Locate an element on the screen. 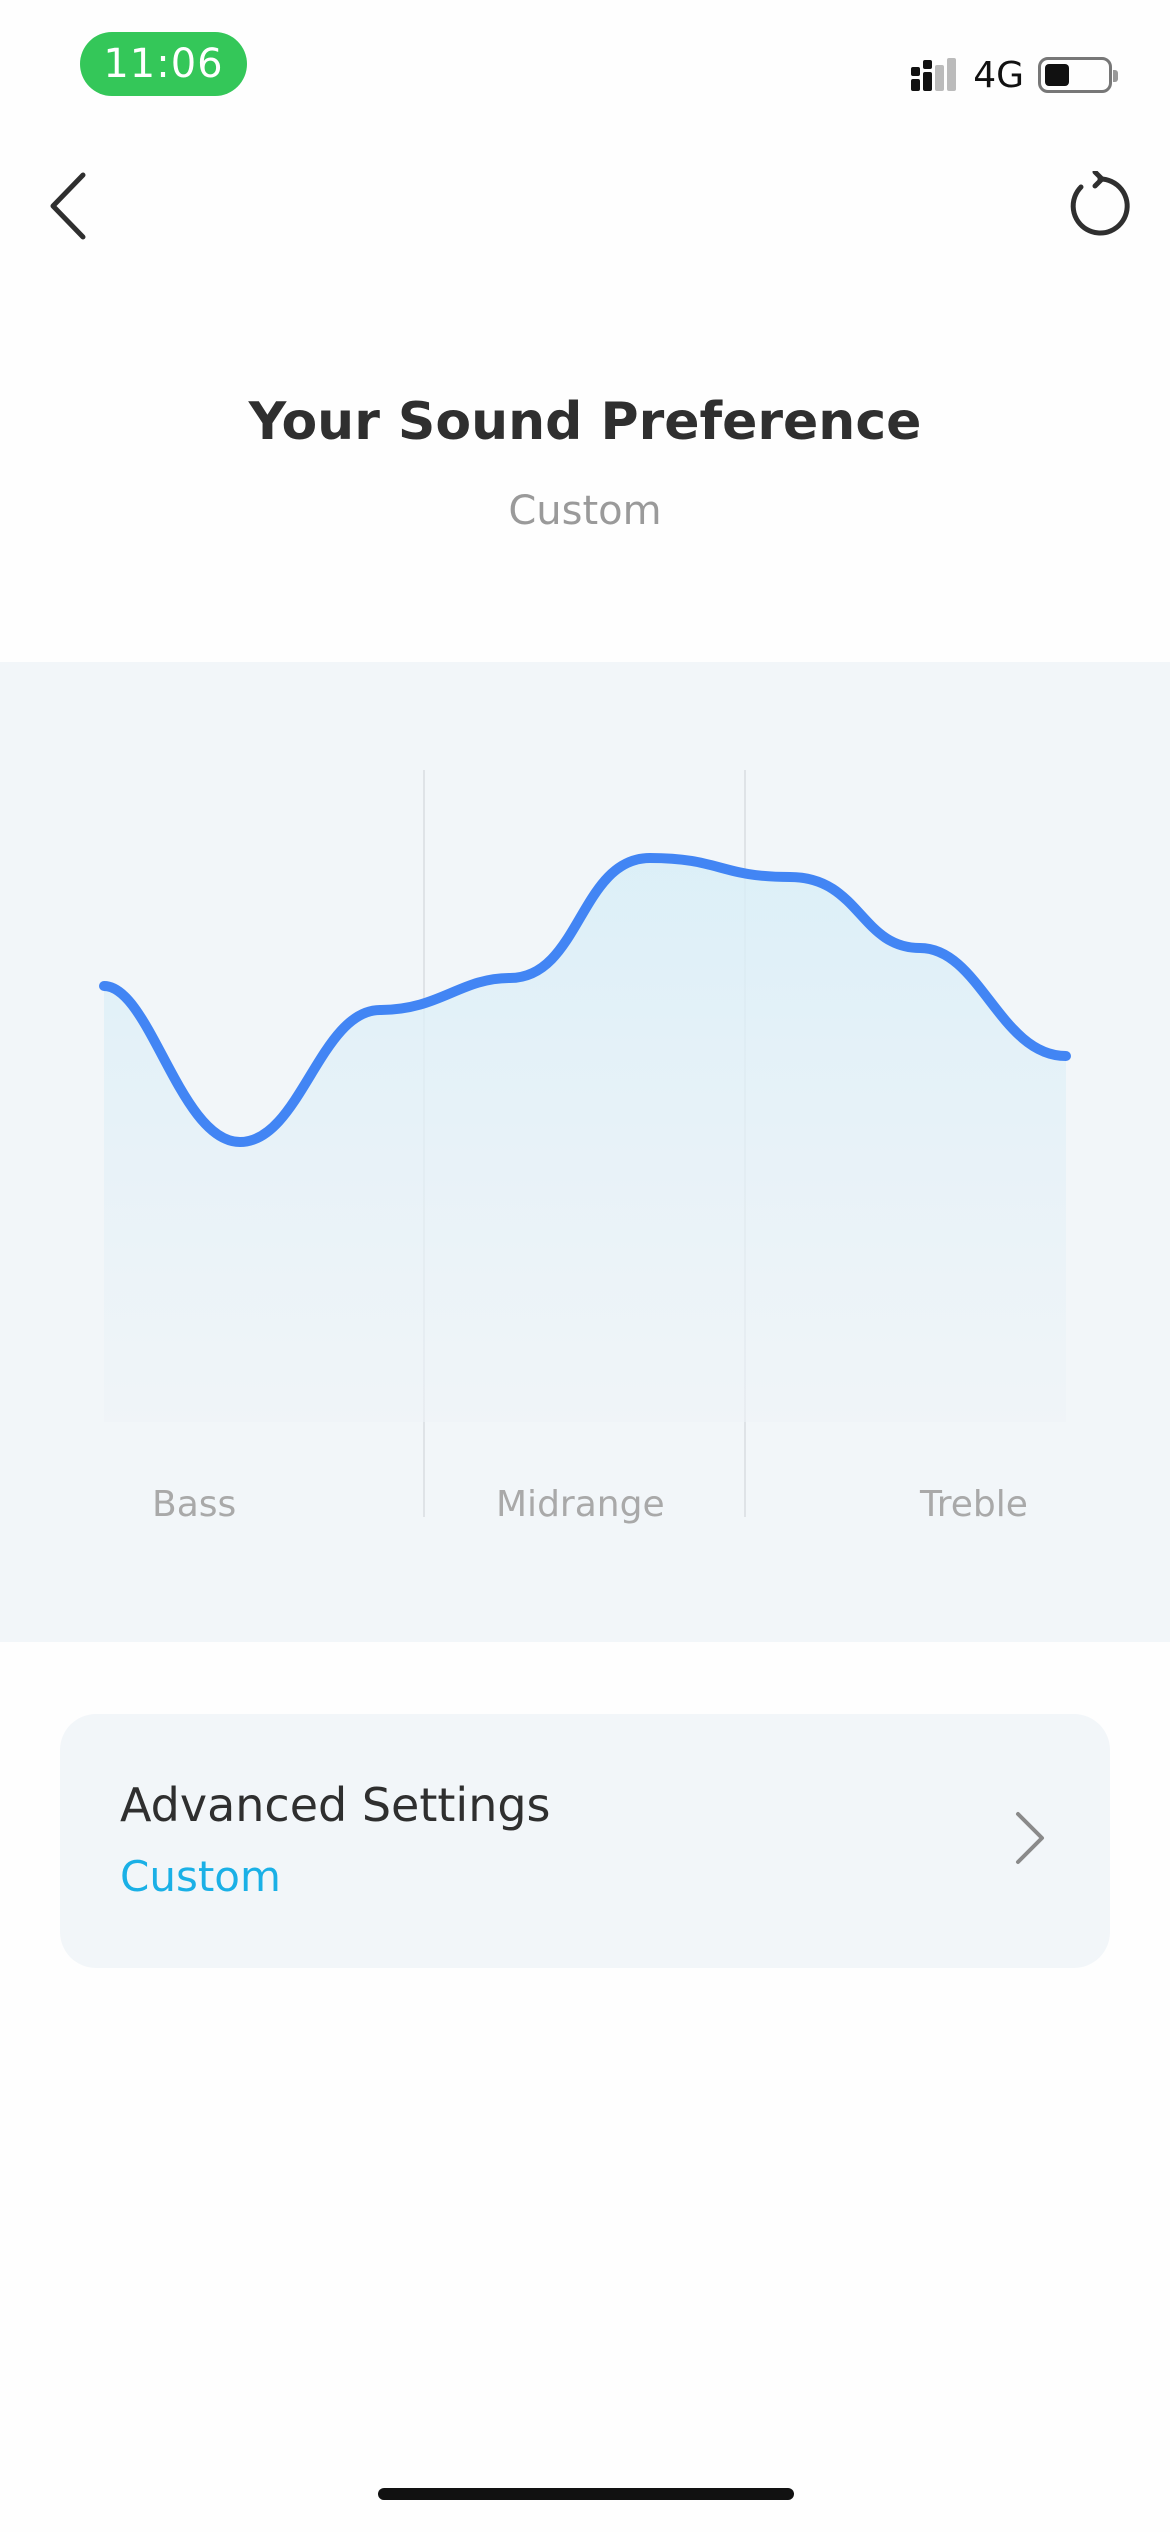  reset-button is located at coordinates (1100, 206).